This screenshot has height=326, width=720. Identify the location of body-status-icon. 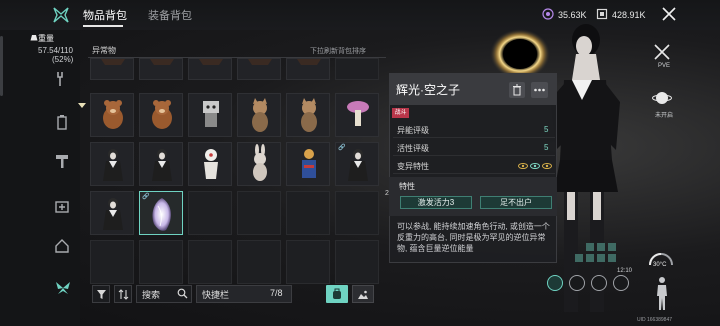
(662, 294).